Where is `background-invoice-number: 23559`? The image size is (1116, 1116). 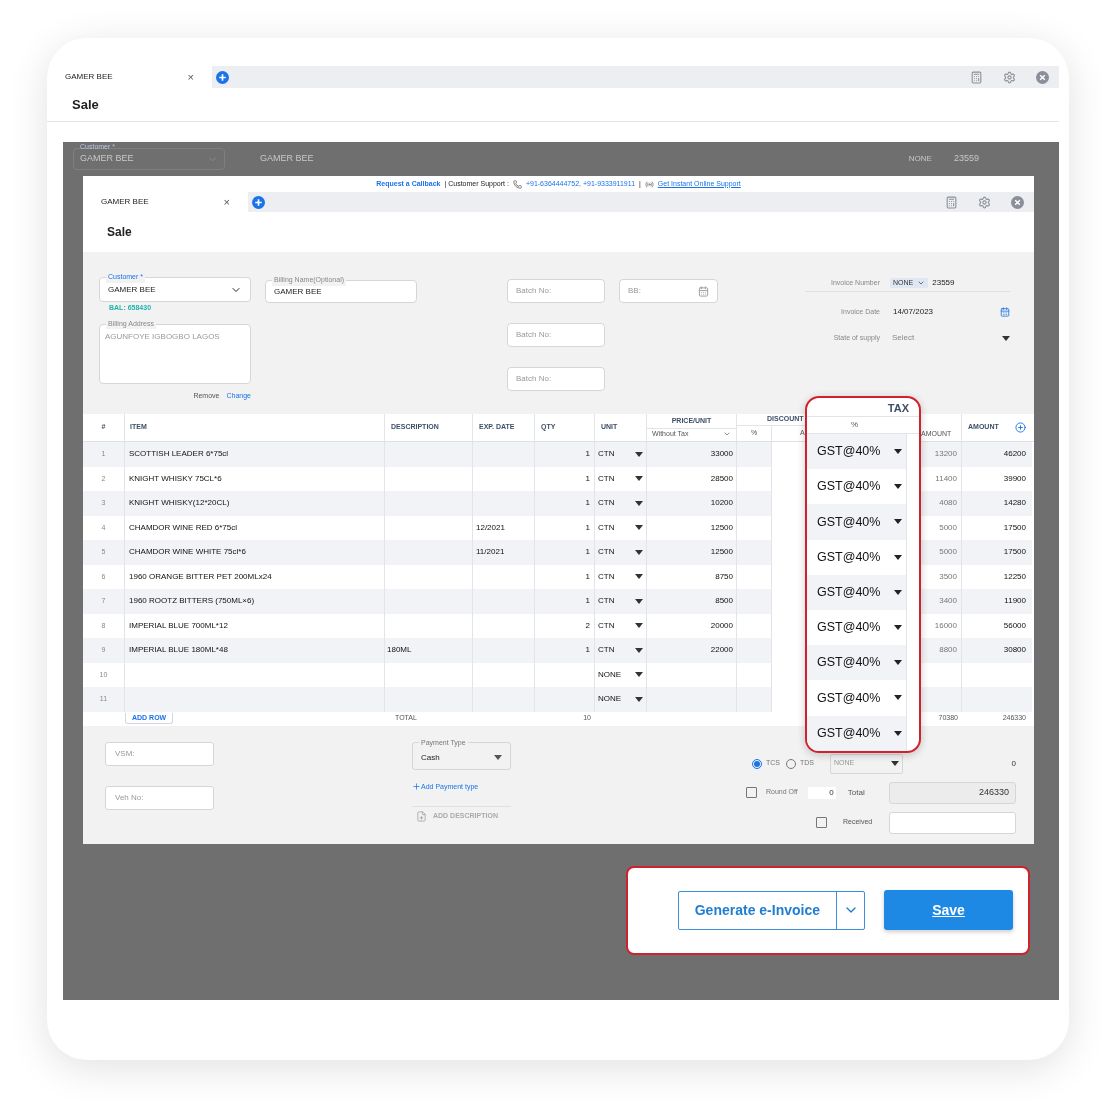
background-invoice-number: 23559 is located at coordinates (966, 159).